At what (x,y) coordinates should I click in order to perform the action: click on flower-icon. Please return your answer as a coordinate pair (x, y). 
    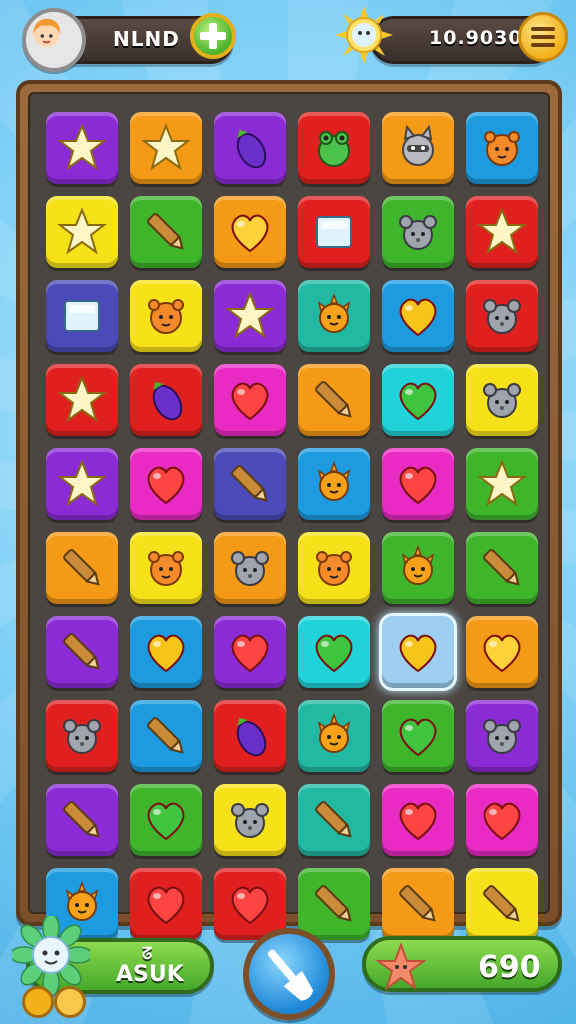
    Looking at the image, I should click on (51, 955).